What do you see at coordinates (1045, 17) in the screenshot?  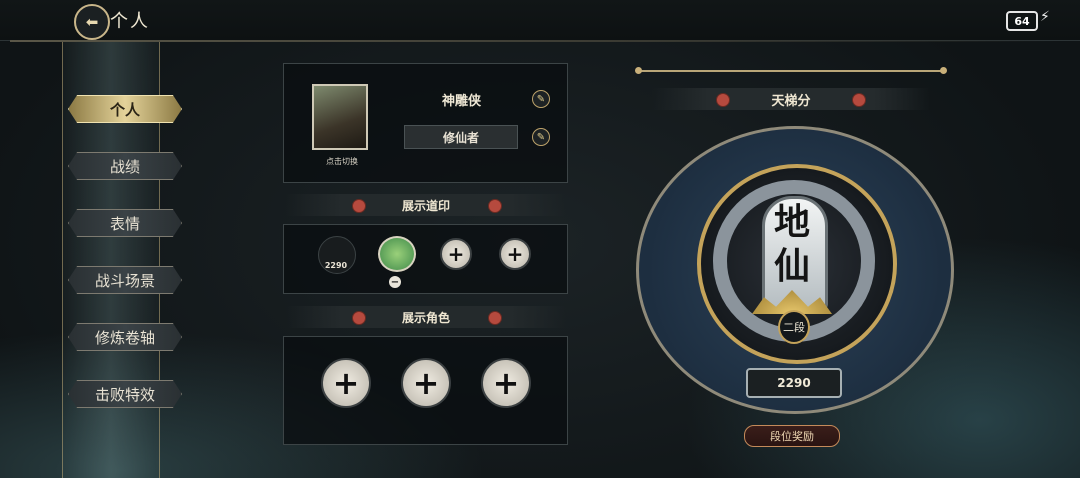 I see `charging-bolt-icon: ⚡` at bounding box center [1045, 17].